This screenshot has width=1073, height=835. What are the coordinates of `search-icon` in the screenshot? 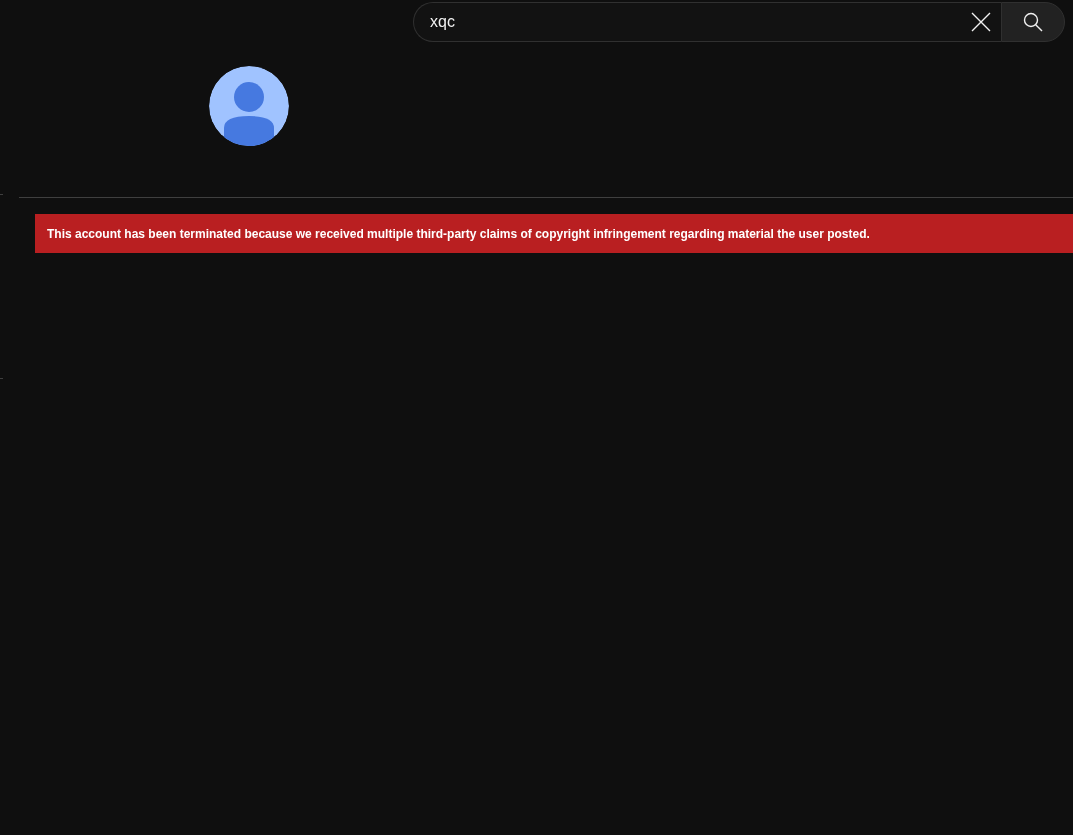 It's located at (1033, 22).